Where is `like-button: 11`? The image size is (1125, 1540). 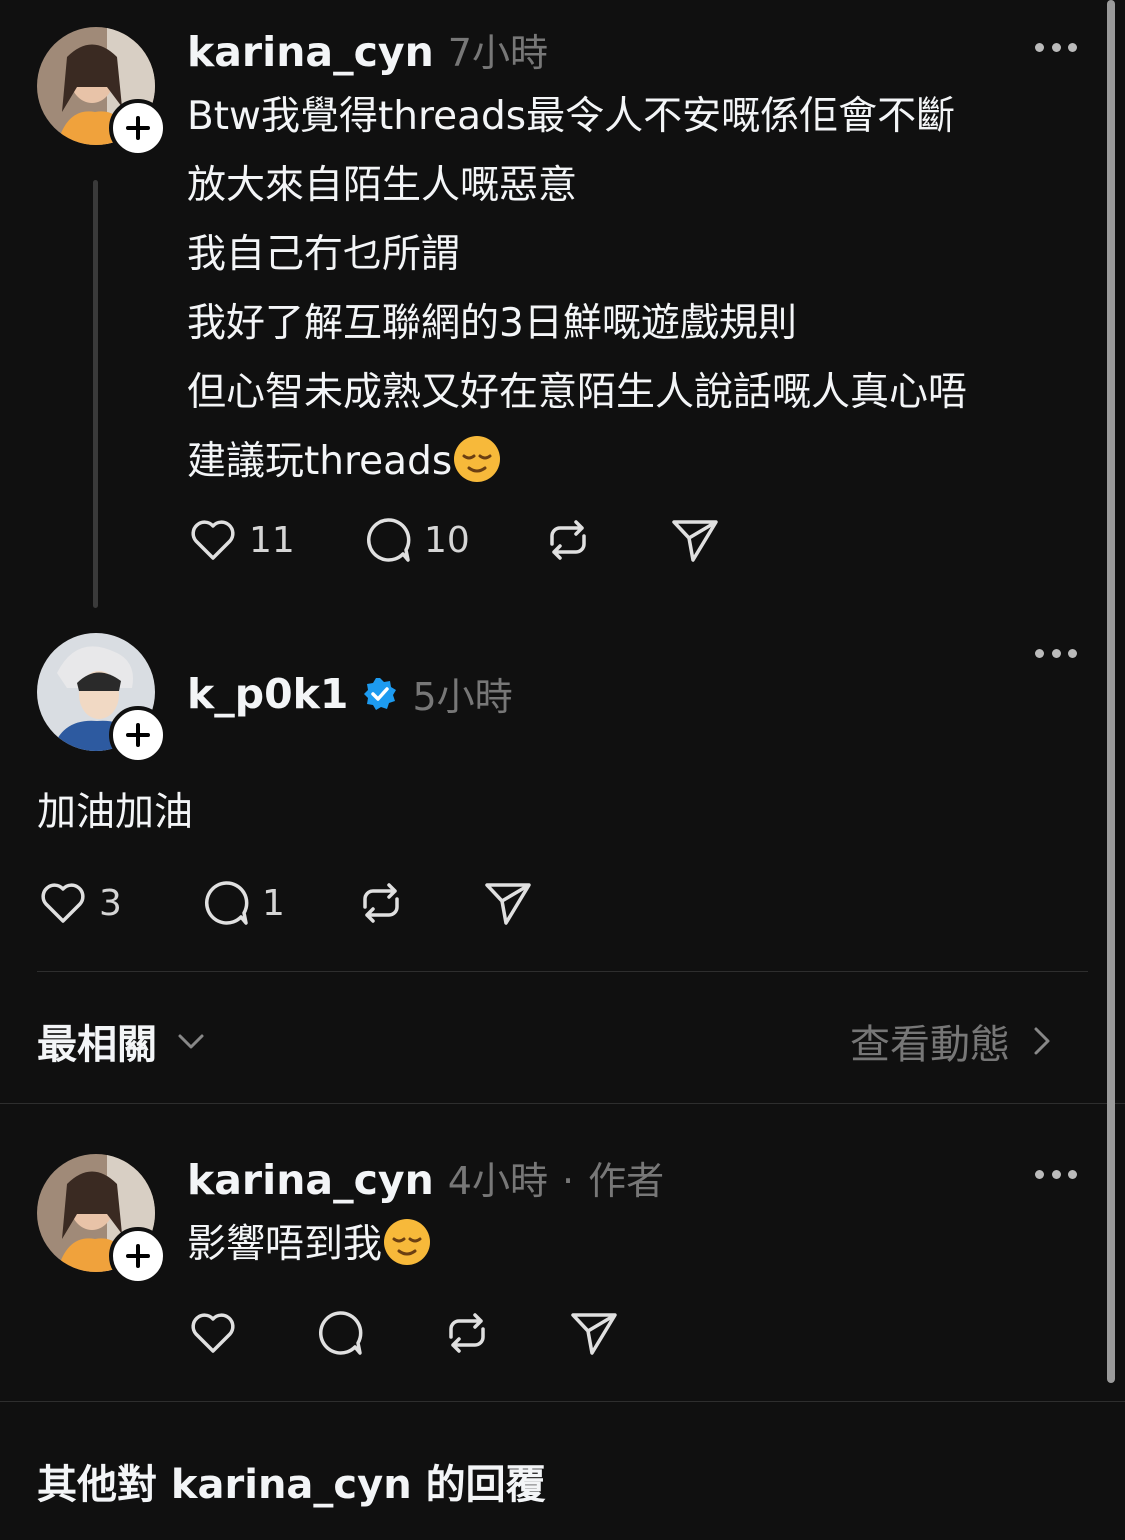 like-button: 11 is located at coordinates (274, 540).